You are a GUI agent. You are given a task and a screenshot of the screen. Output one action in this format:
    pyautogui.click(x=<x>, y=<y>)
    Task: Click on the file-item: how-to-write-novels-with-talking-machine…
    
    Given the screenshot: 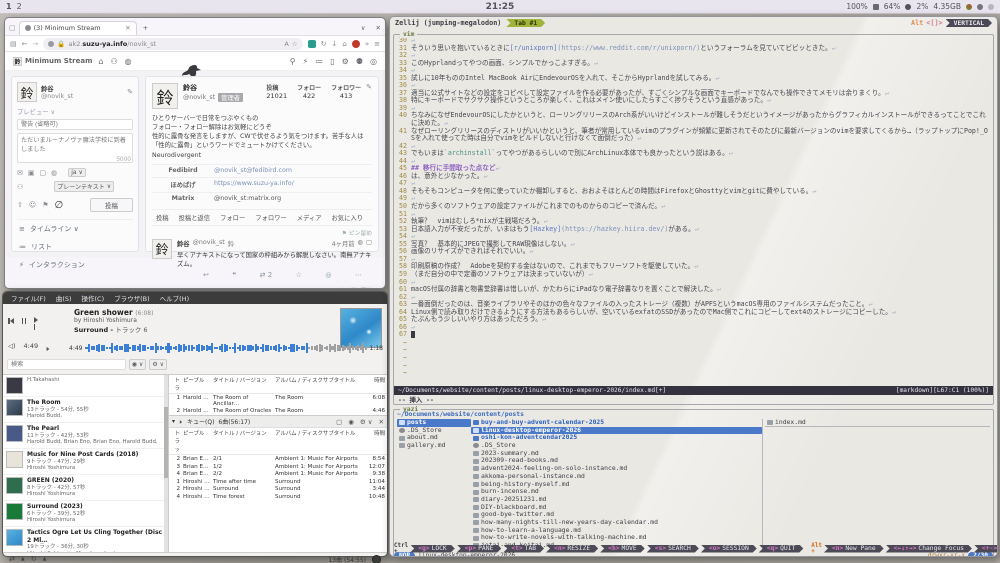 What is the action you would take?
    pyautogui.click(x=616, y=538)
    